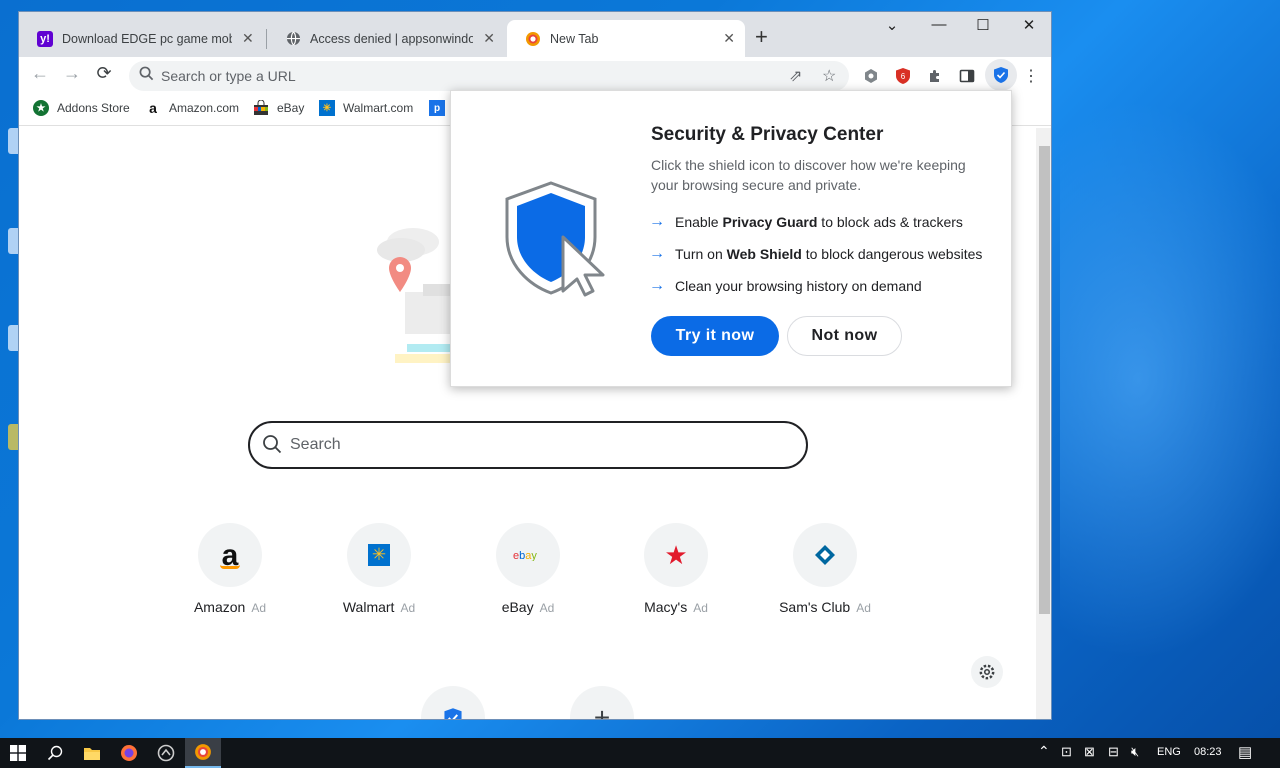 The image size is (1280, 768). I want to click on customize-gear-icon, so click(987, 672).